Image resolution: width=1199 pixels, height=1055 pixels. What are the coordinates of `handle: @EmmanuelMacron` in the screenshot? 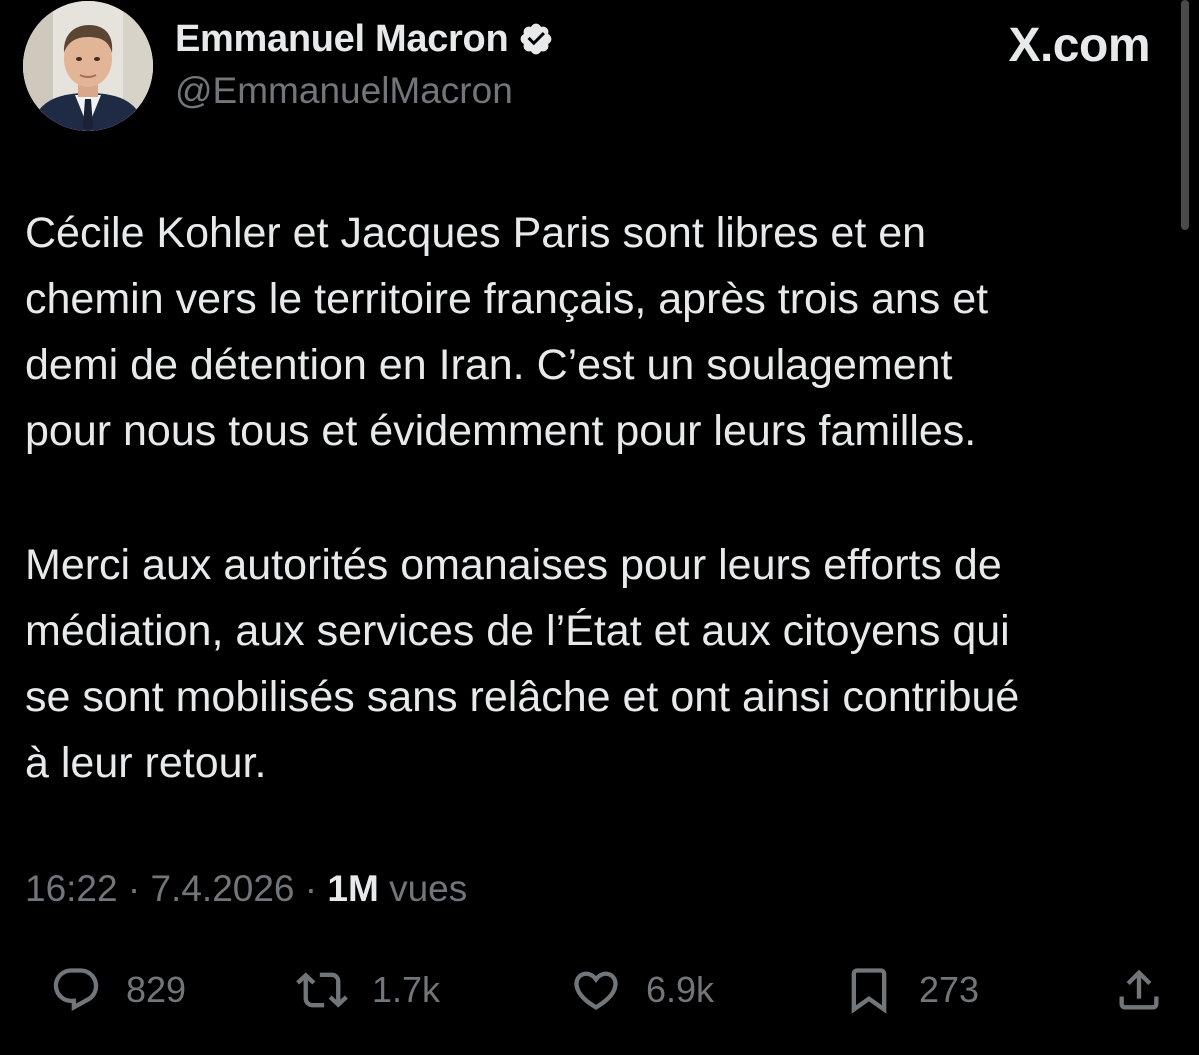 It's located at (344, 91).